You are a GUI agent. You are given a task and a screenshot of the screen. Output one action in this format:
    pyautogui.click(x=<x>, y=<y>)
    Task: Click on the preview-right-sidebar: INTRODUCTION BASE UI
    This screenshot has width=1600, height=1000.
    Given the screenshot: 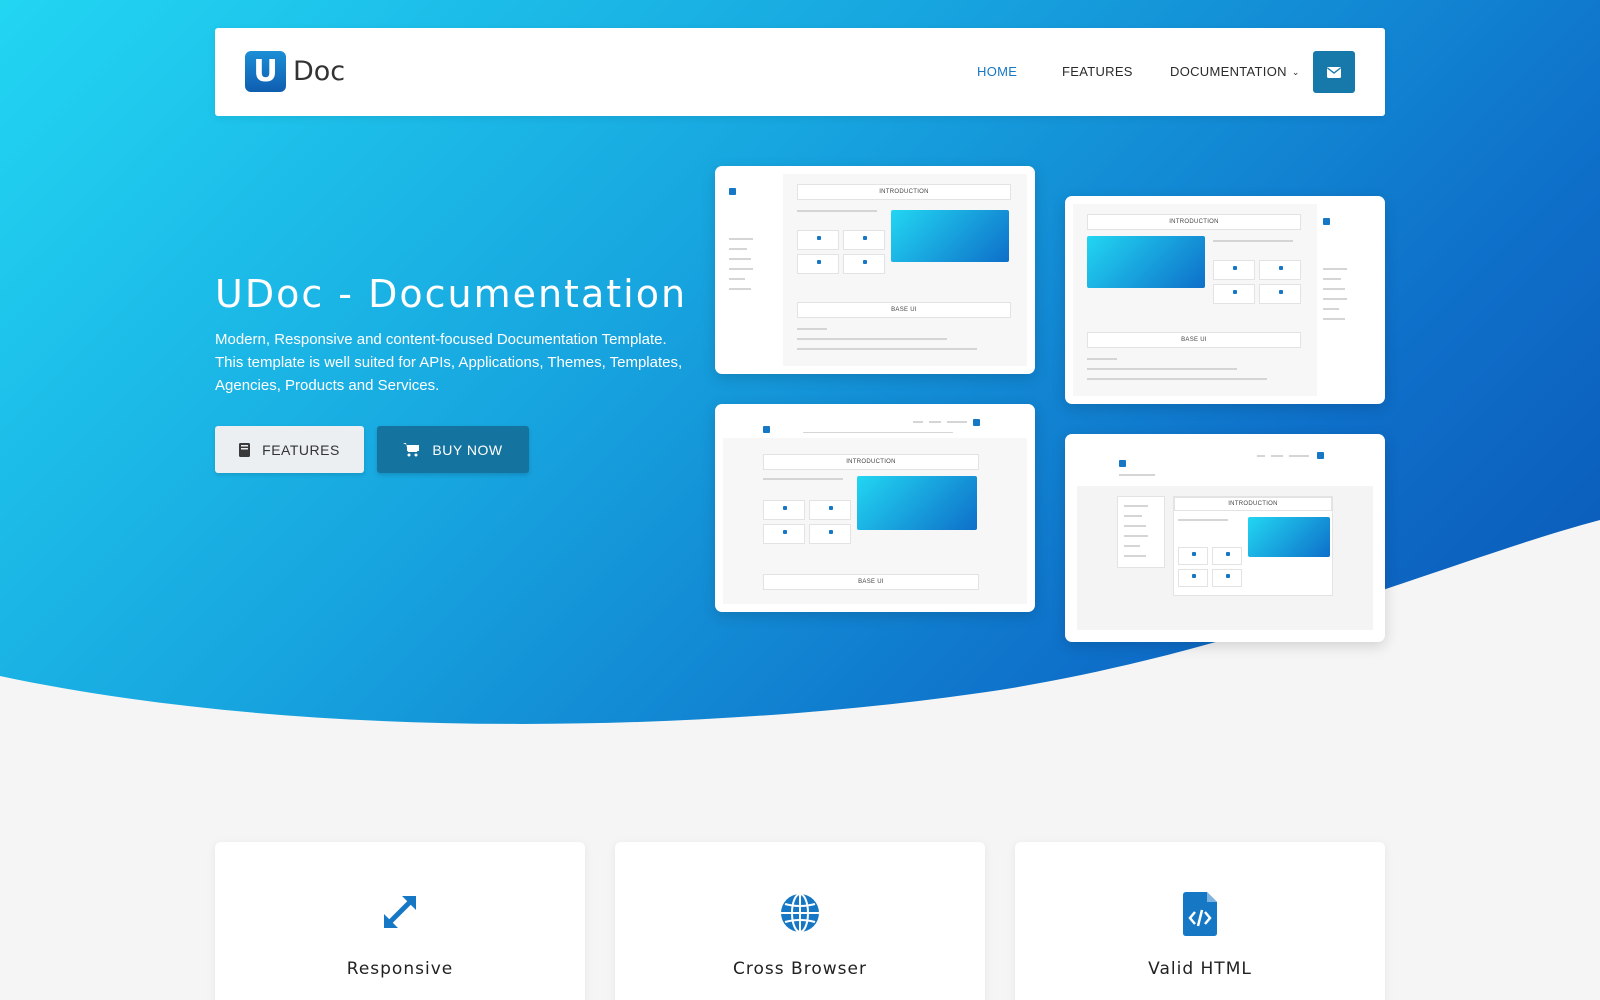 What is the action you would take?
    pyautogui.click(x=1225, y=300)
    